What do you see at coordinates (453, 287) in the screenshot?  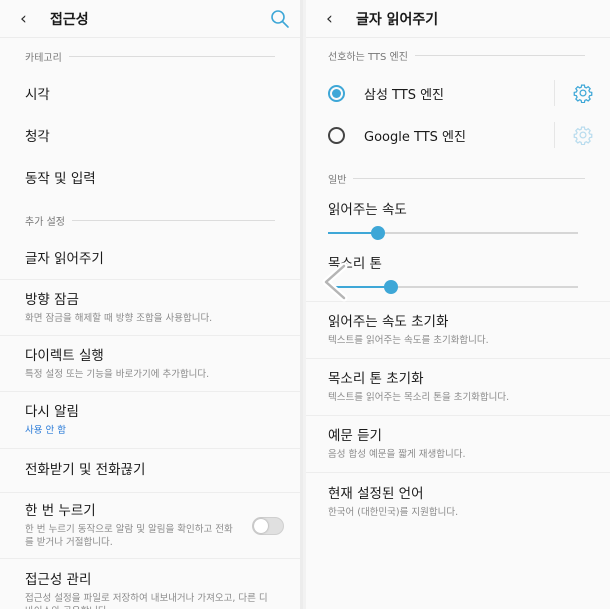 I see `pitch-slider` at bounding box center [453, 287].